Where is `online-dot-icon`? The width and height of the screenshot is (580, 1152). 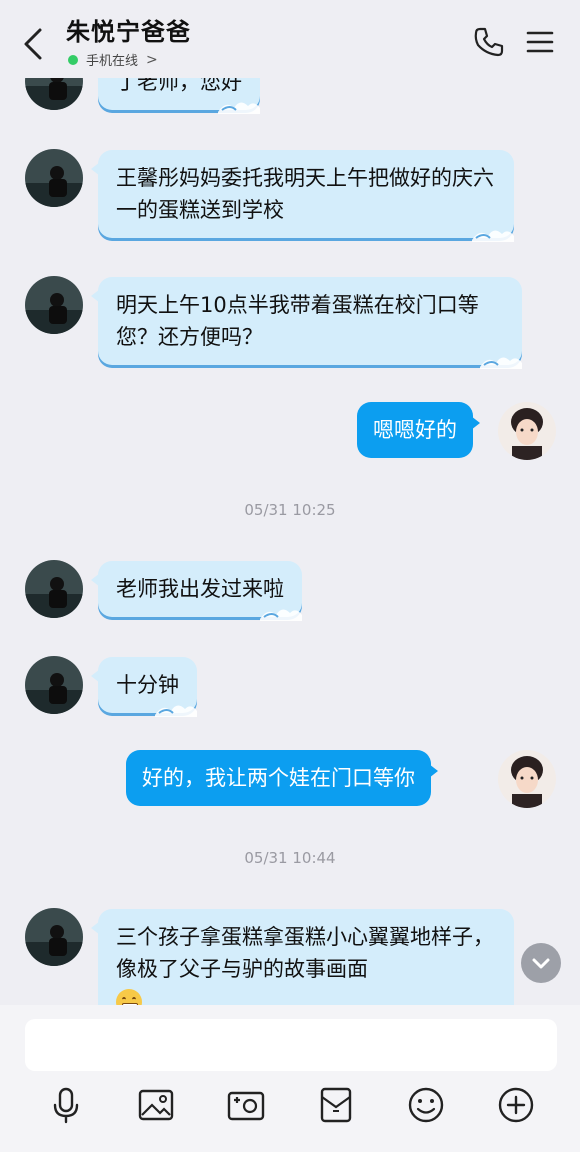
online-dot-icon is located at coordinates (73, 59).